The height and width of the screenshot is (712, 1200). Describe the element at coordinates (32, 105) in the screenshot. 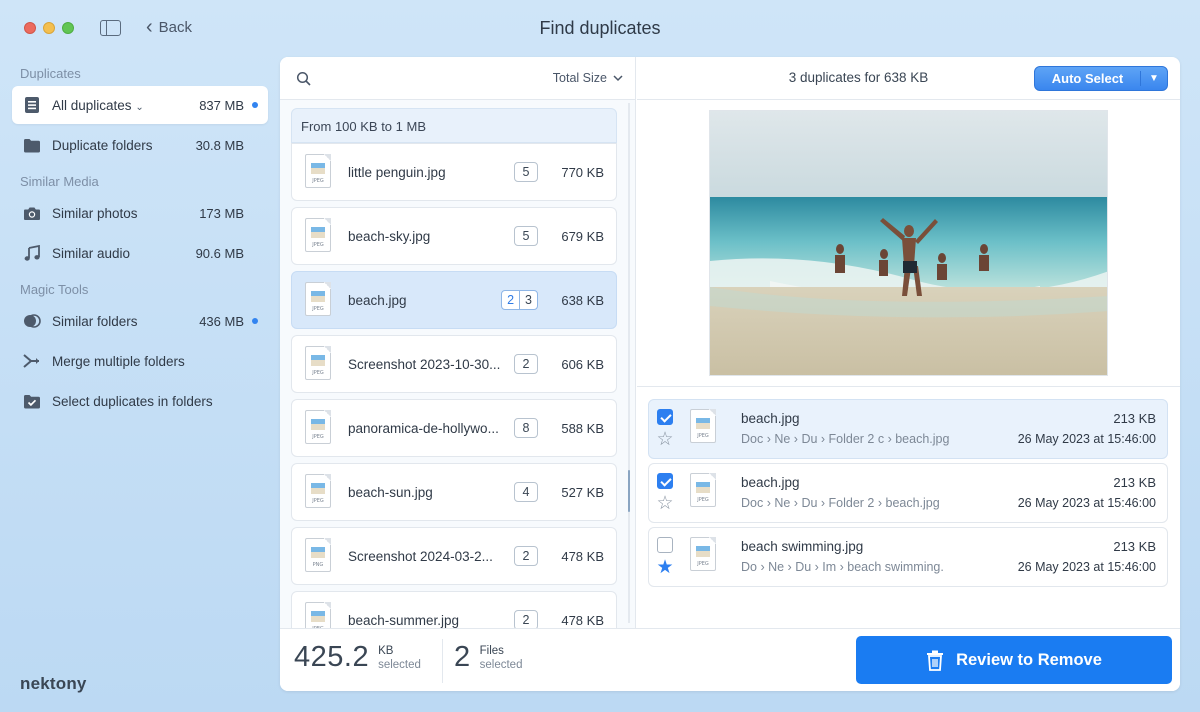

I see `document-list-icon` at that location.